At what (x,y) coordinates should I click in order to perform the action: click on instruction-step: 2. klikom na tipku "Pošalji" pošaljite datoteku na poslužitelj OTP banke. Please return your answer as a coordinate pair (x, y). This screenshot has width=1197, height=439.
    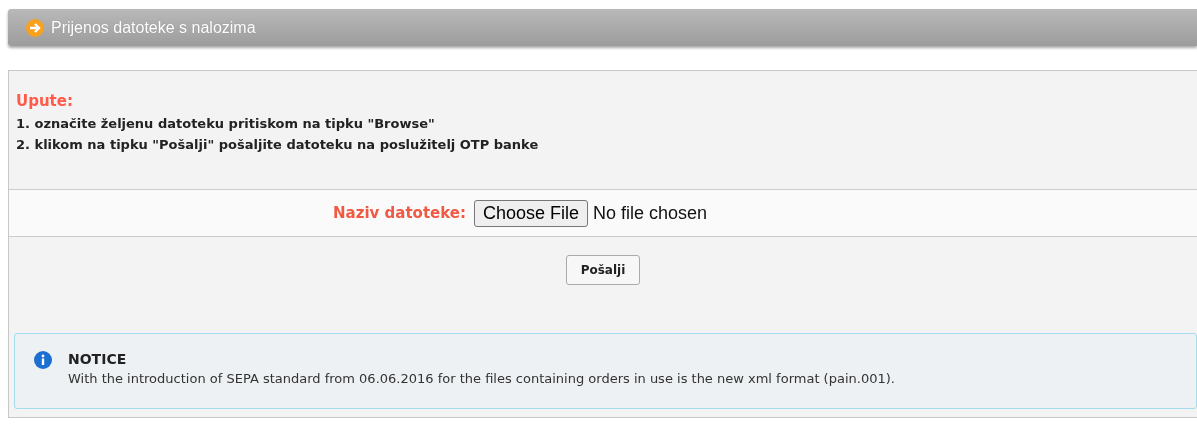
    Looking at the image, I should click on (606, 144).